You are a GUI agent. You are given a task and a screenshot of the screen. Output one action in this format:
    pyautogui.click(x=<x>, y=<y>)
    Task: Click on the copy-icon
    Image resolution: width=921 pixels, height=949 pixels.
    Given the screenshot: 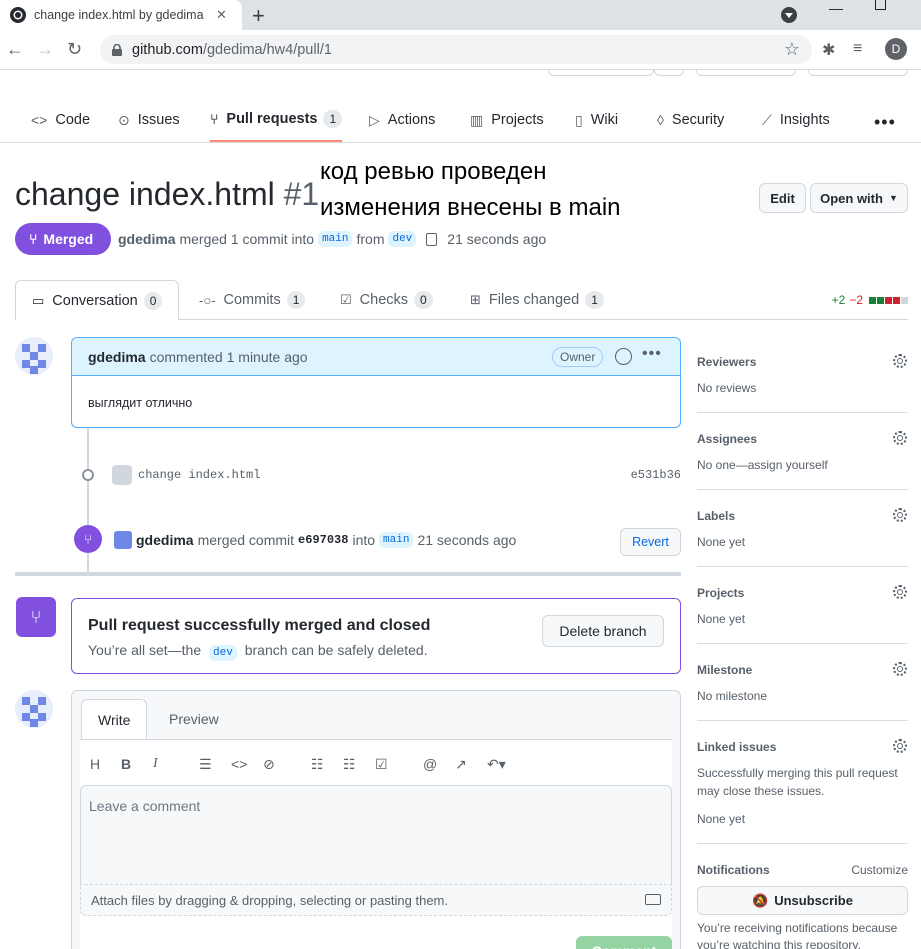 What is the action you would take?
    pyautogui.click(x=432, y=239)
    